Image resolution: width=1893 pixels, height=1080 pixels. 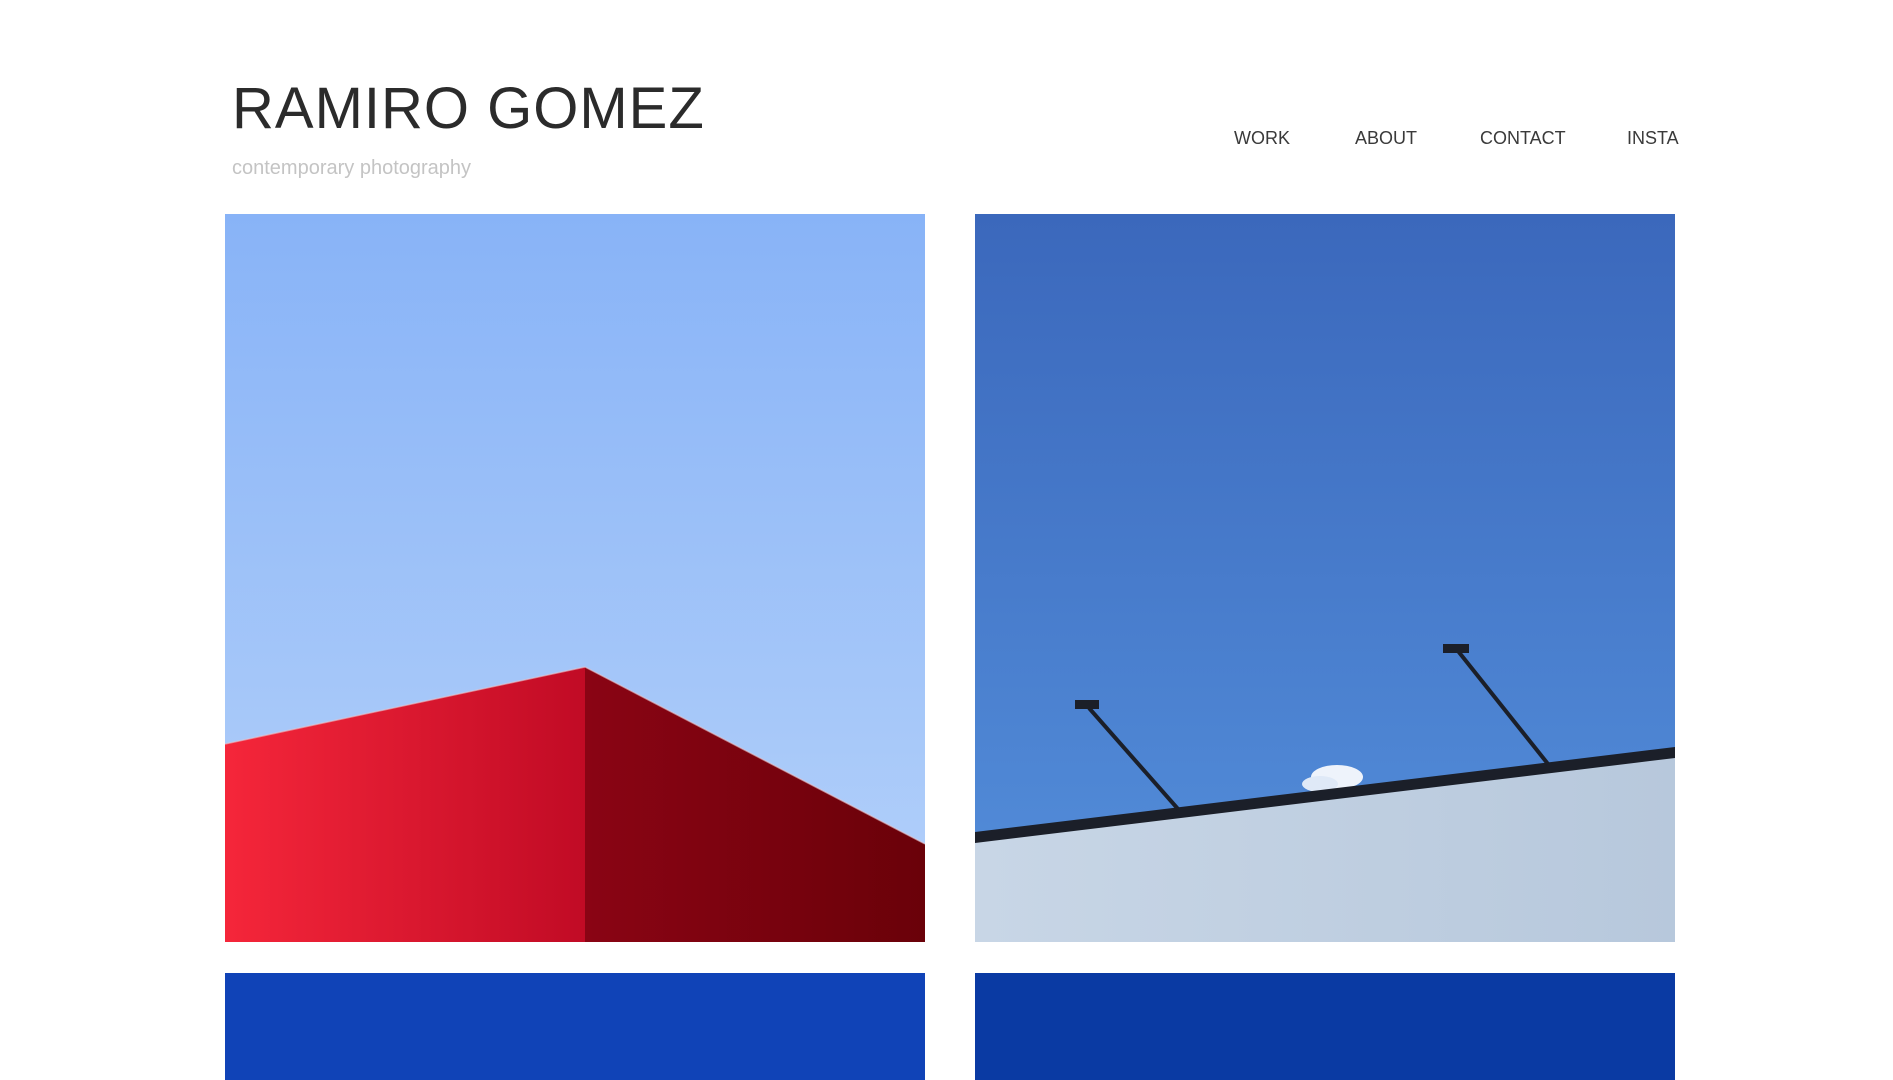 What do you see at coordinates (1523, 138) in the screenshot?
I see `nav-contact-link: CONTACT` at bounding box center [1523, 138].